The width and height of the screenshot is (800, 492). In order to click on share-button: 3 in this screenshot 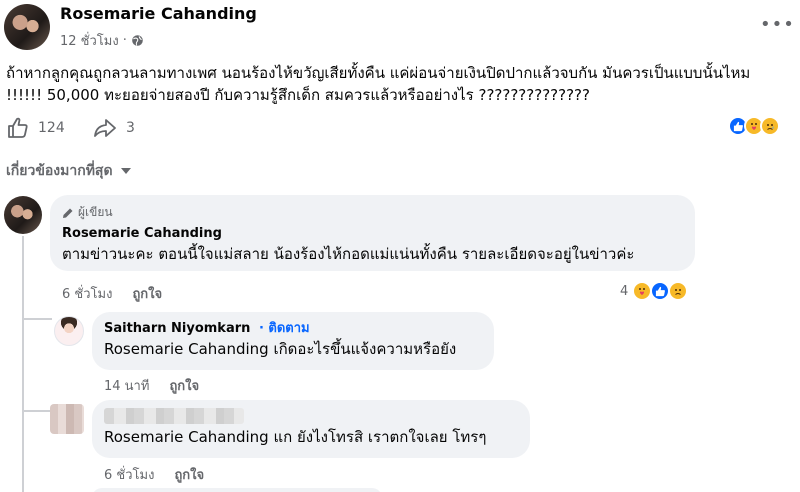, I will do `click(113, 128)`.